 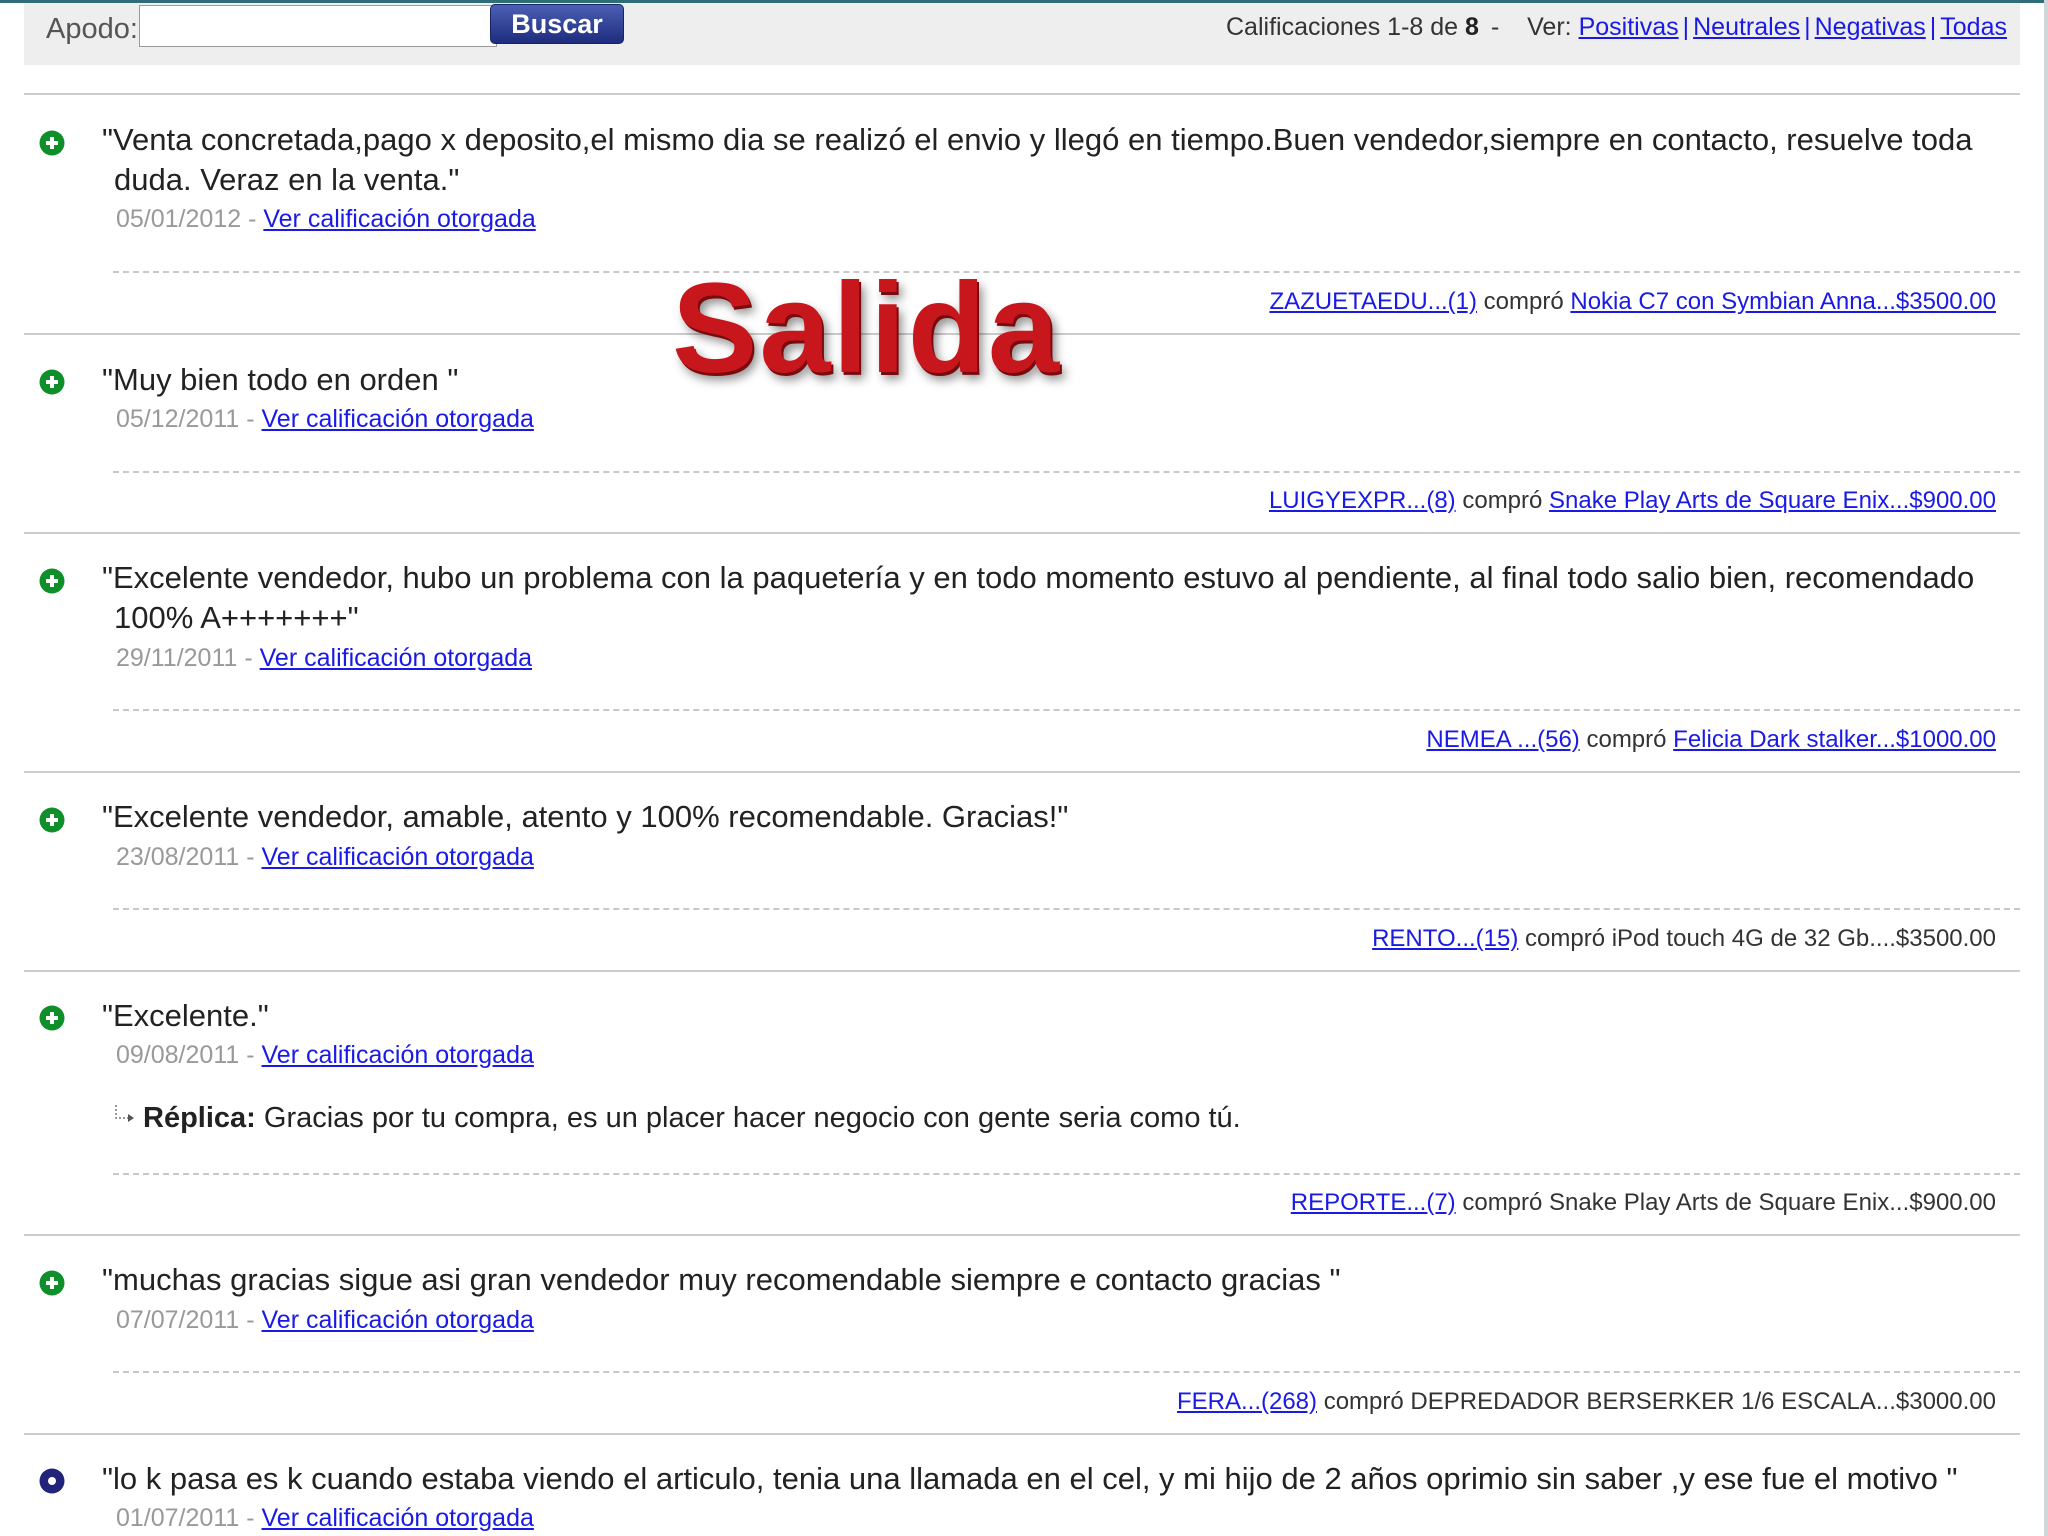 What do you see at coordinates (52, 1481) in the screenshot?
I see `dot-circle-icon` at bounding box center [52, 1481].